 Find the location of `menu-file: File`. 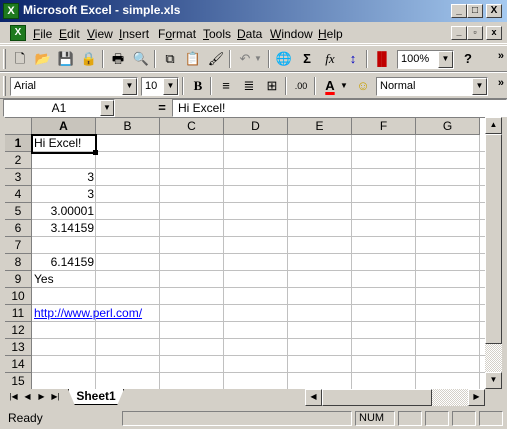

menu-file: File is located at coordinates (42, 34).